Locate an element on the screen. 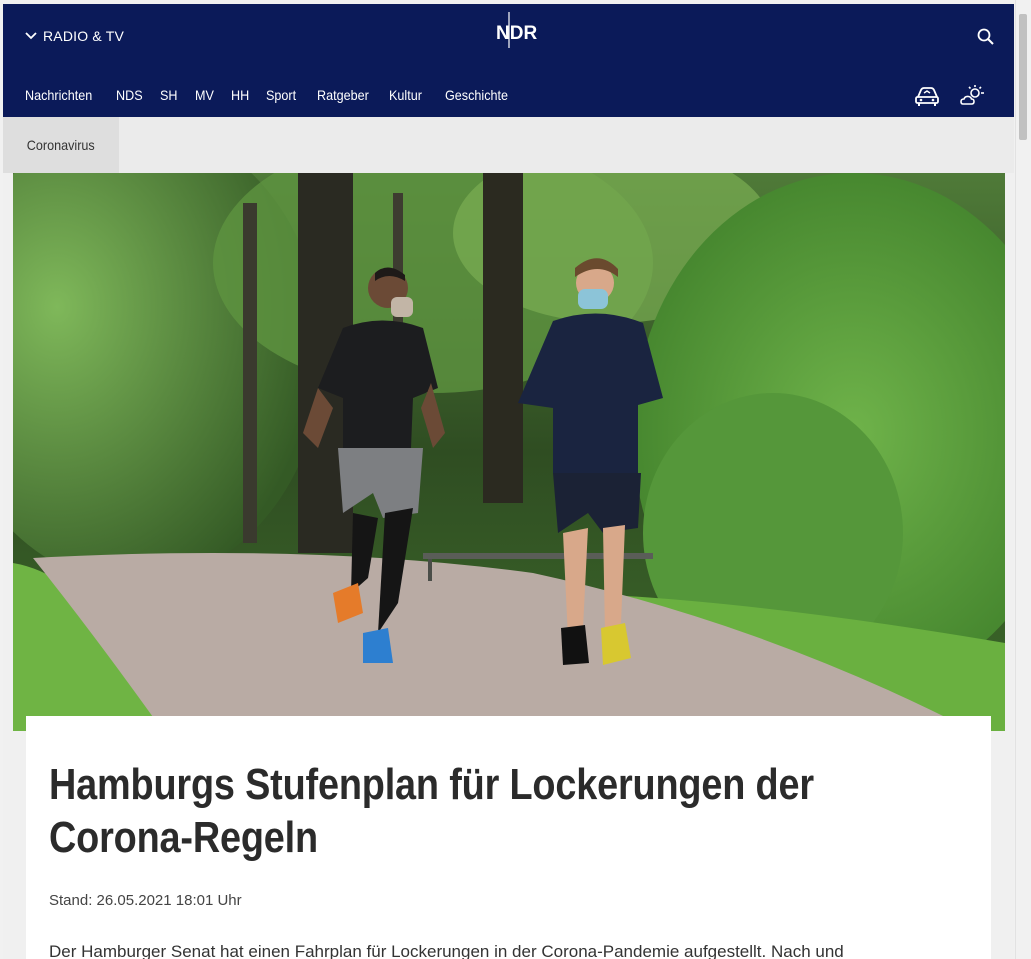  subnav-item-coronavirus: Coronavirus is located at coordinates (61, 145).